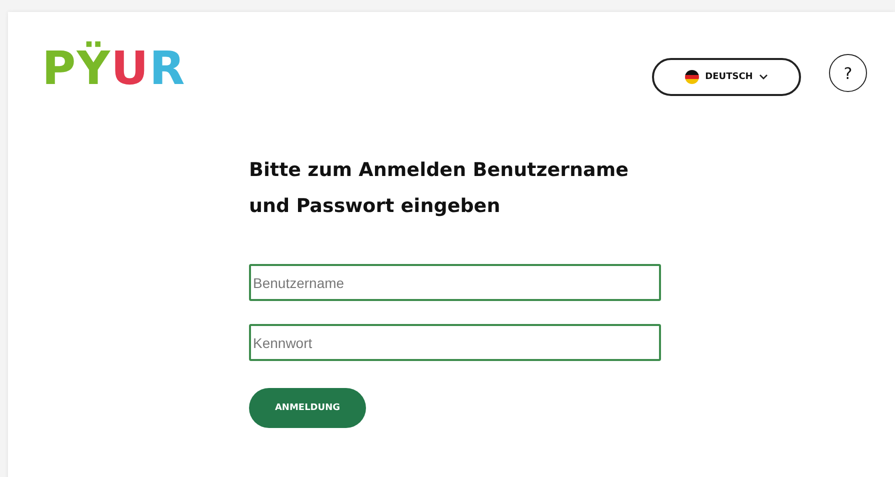 The width and height of the screenshot is (895, 477). What do you see at coordinates (726, 77) in the screenshot?
I see `language-button: DEUTSCH` at bounding box center [726, 77].